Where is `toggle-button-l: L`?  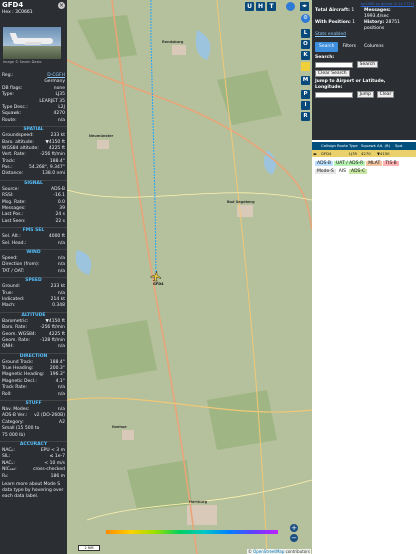 toggle-button-l: L is located at coordinates (305, 33).